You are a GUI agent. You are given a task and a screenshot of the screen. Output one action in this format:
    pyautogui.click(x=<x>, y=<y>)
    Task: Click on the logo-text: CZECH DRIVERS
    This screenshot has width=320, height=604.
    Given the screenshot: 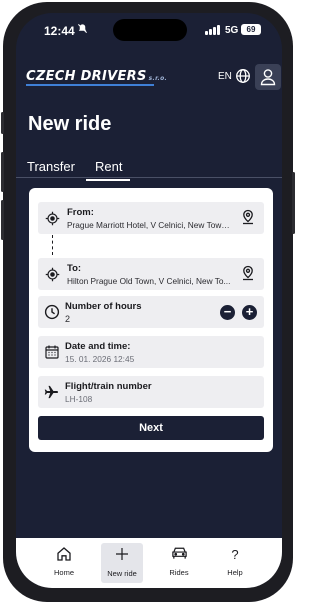 What is the action you would take?
    pyautogui.click(x=86, y=76)
    